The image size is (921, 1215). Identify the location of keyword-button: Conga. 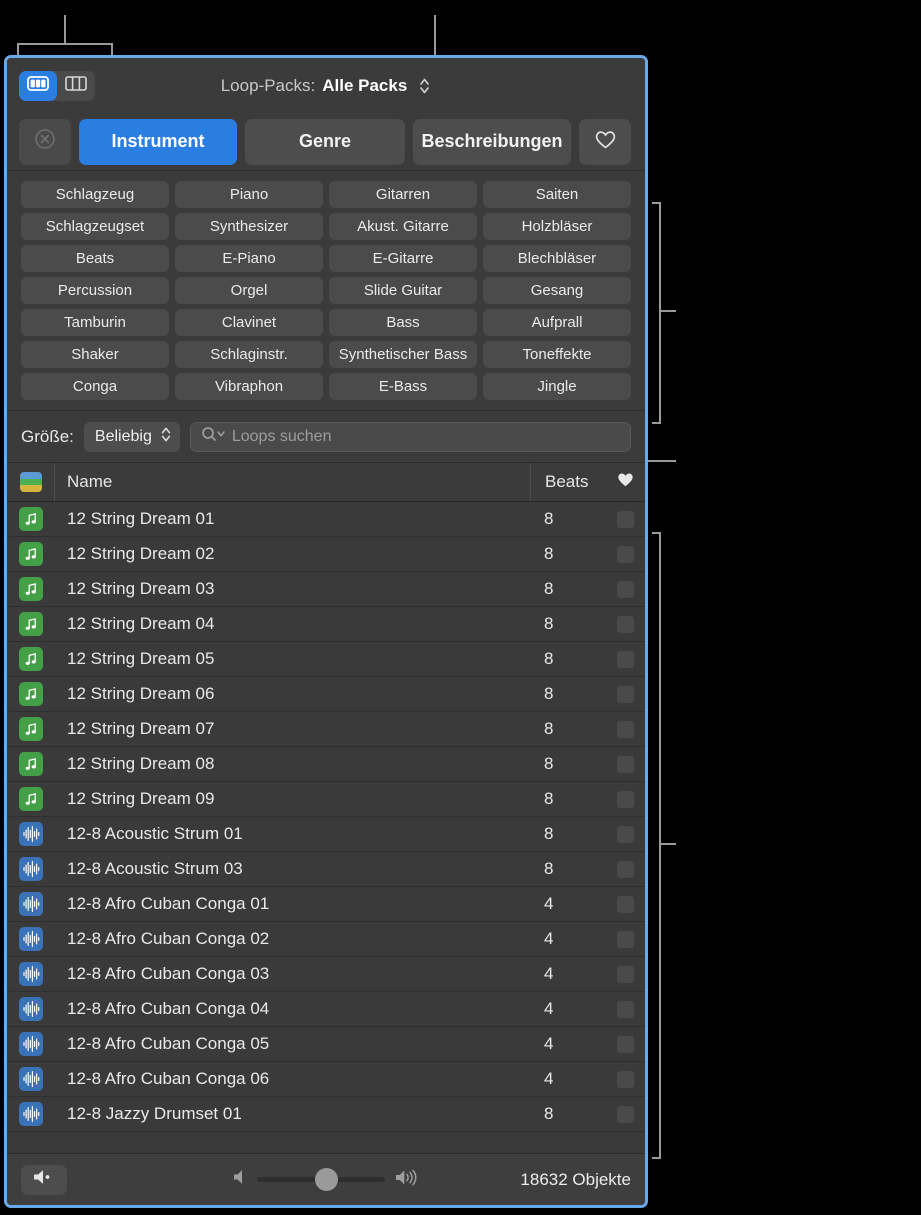
(95, 386).